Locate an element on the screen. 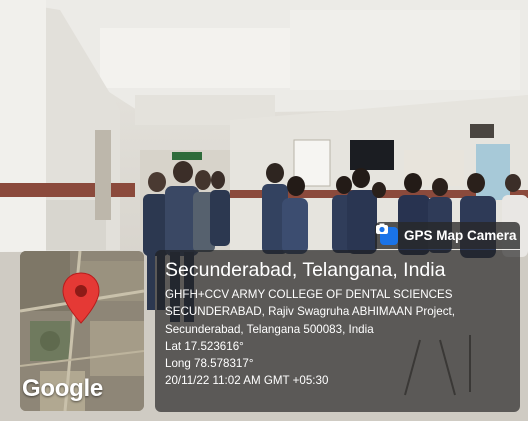  gps-map-camera-label: GPS Map Camera is located at coordinates (460, 235).